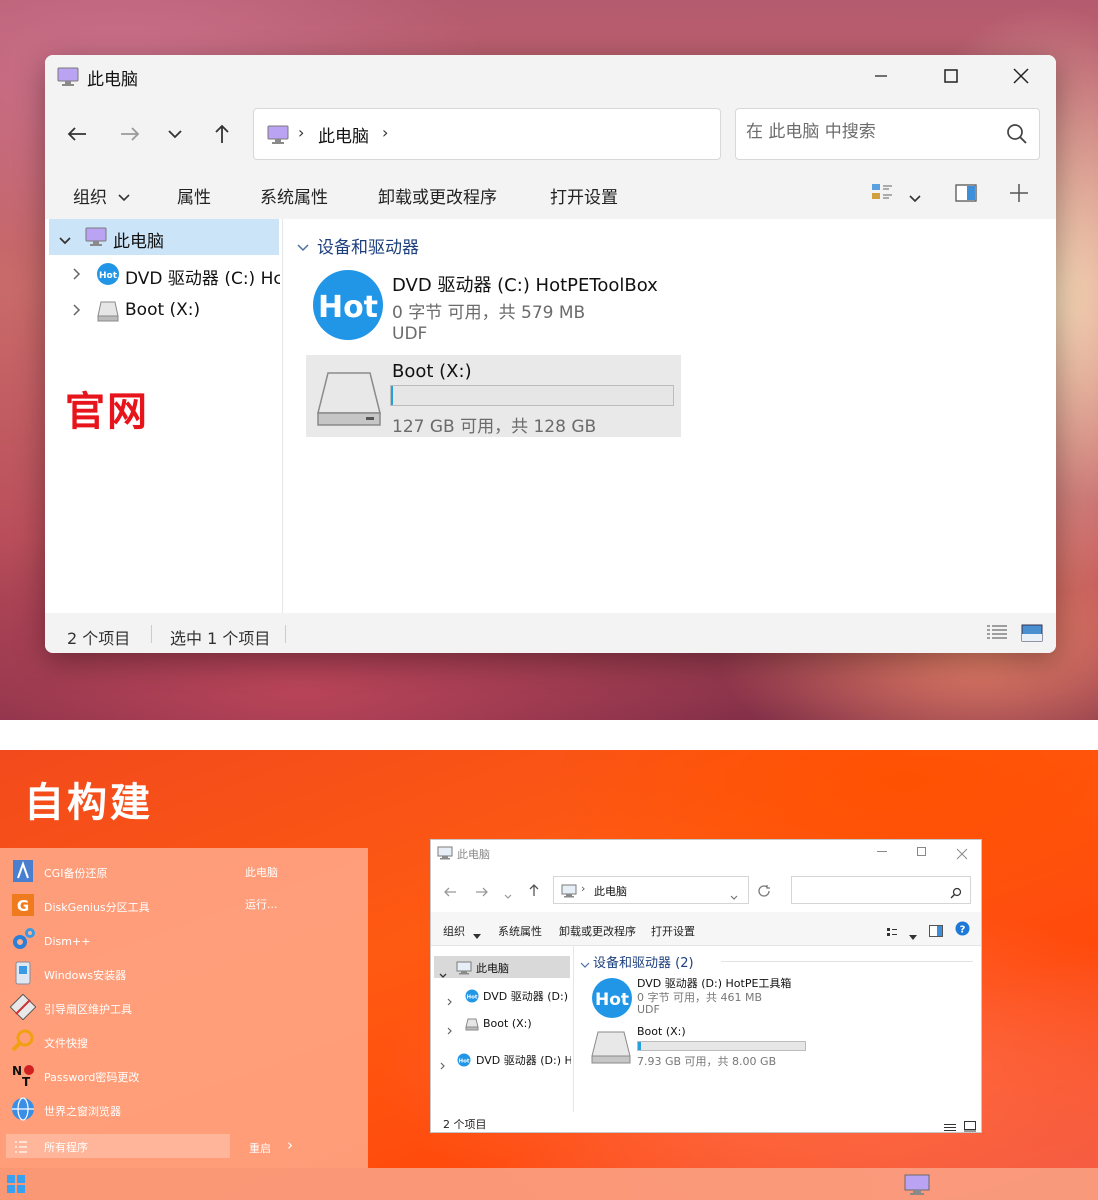 This screenshot has height=1200, width=1098. Describe the element at coordinates (651, 890) in the screenshot. I see `address-bar: › 此电脑` at that location.